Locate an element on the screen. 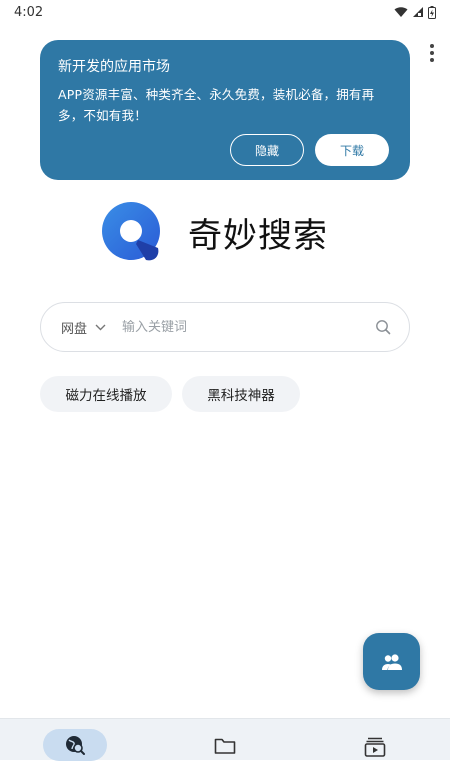  overflow-menu-button is located at coordinates (432, 53).